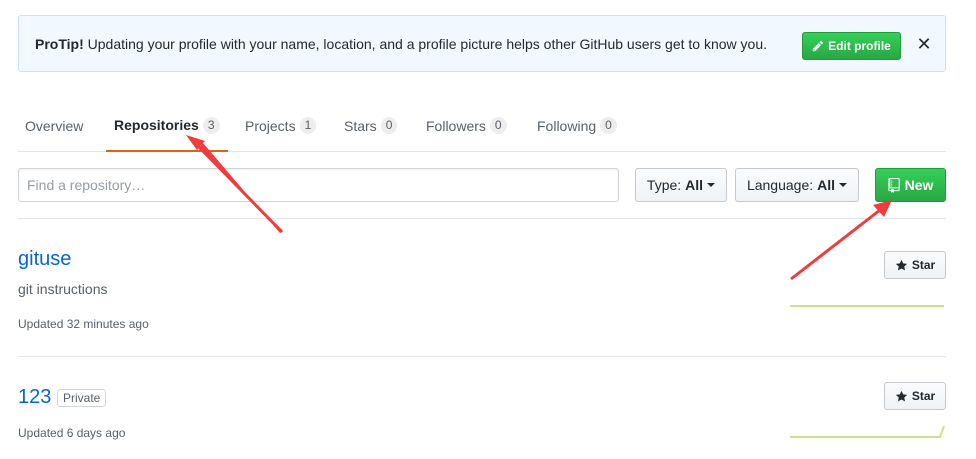  I want to click on tab-following: Following 0, so click(577, 125).